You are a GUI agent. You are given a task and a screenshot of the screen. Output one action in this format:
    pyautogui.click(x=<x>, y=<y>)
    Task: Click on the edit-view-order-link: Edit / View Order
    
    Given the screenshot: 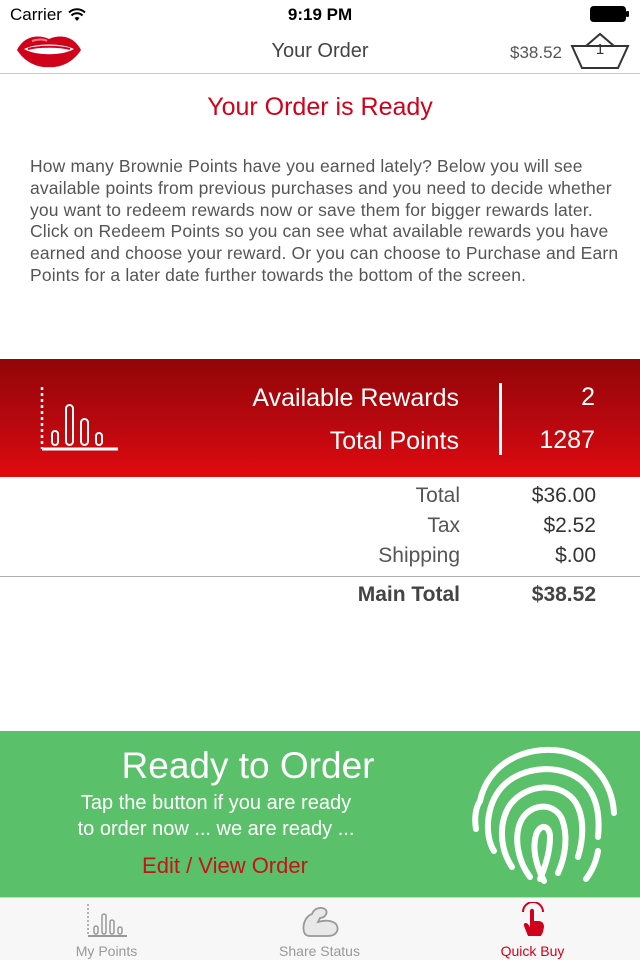 What is the action you would take?
    pyautogui.click(x=225, y=866)
    